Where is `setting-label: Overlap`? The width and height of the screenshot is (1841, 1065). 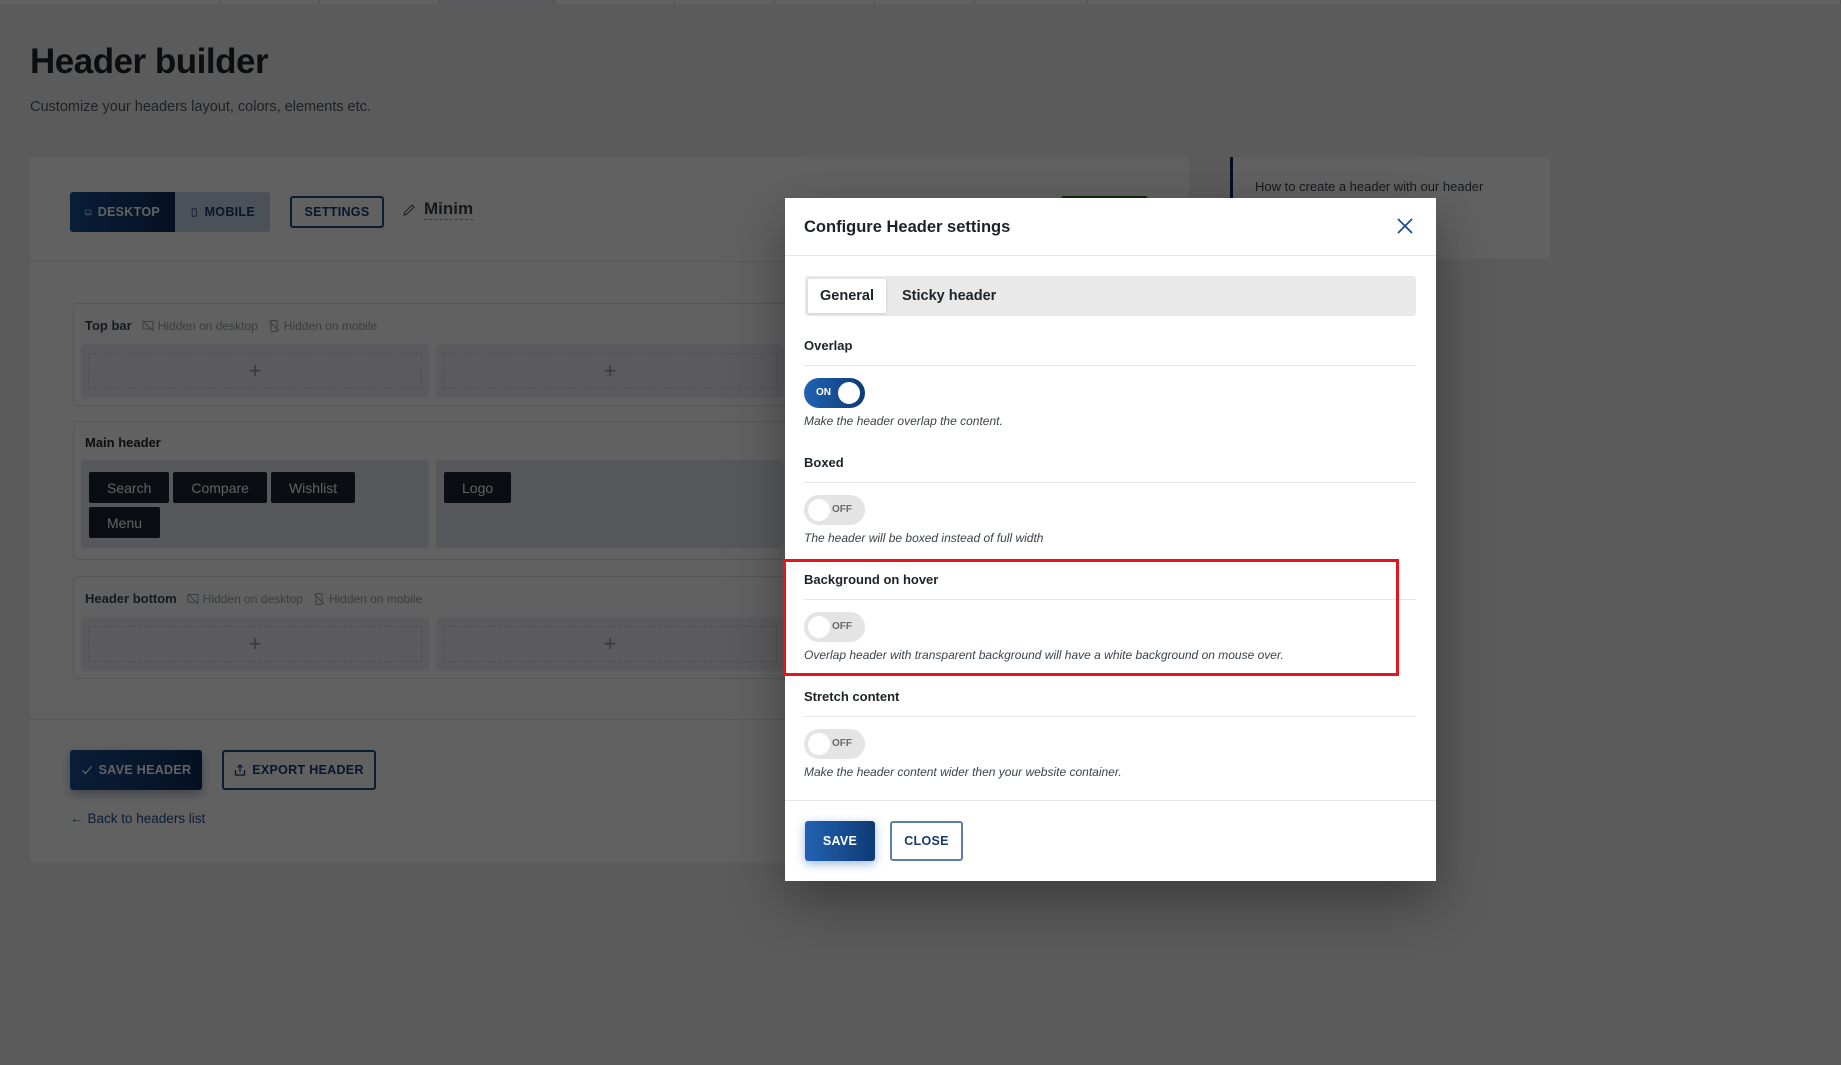
setting-label: Overlap is located at coordinates (1110, 351).